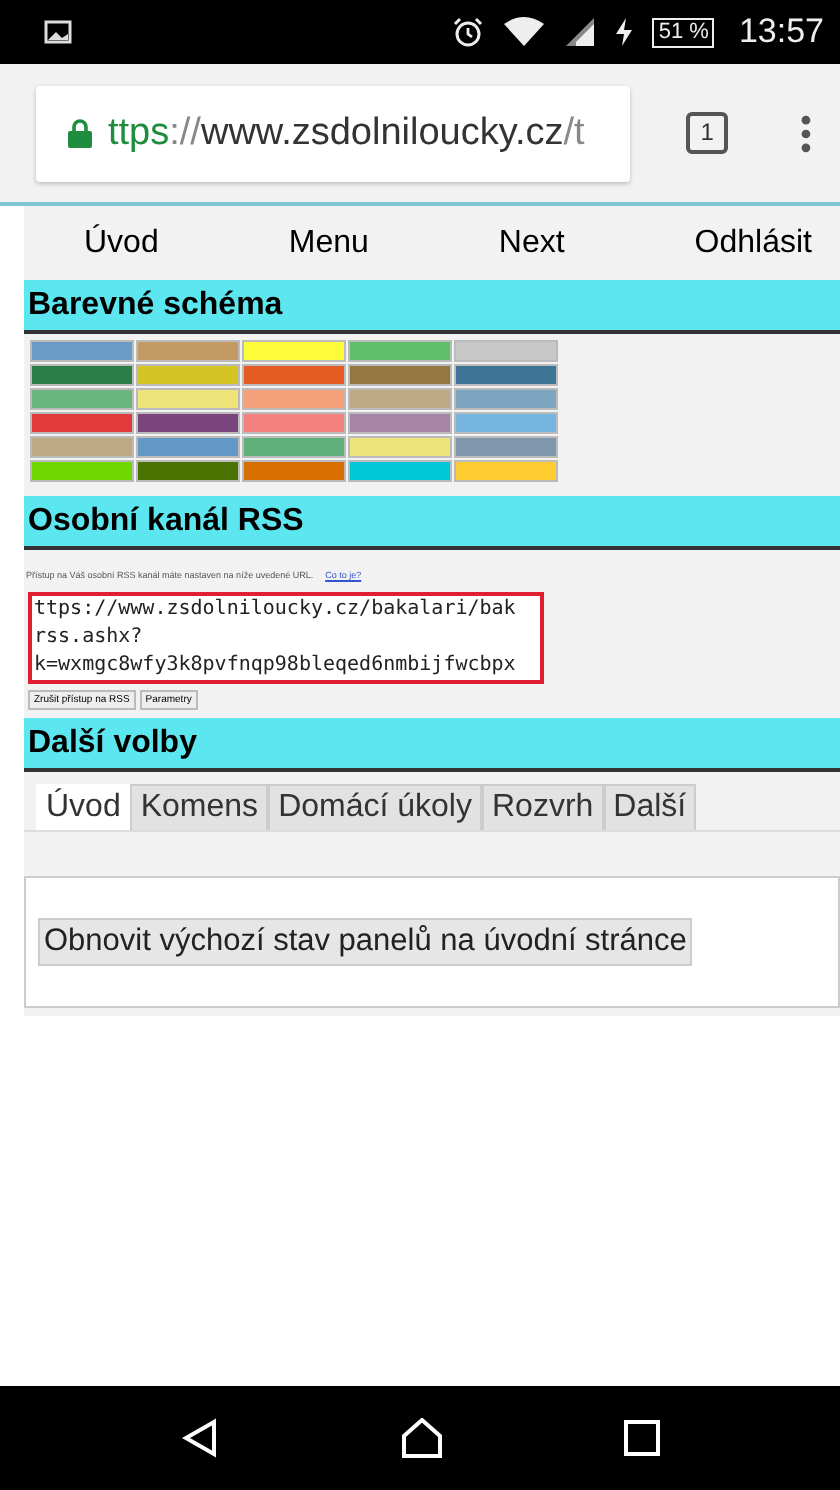 This screenshot has width=840, height=1490. Describe the element at coordinates (365, 942) in the screenshot. I see `reset-panels-button: Obnovit výchozí stav panelů na úvodní stránce` at that location.